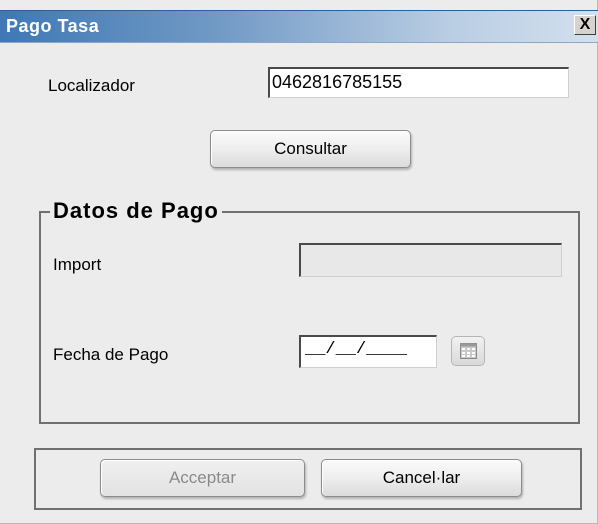  I want to click on fecha-de-pago-input: __/__/____, so click(368, 351).